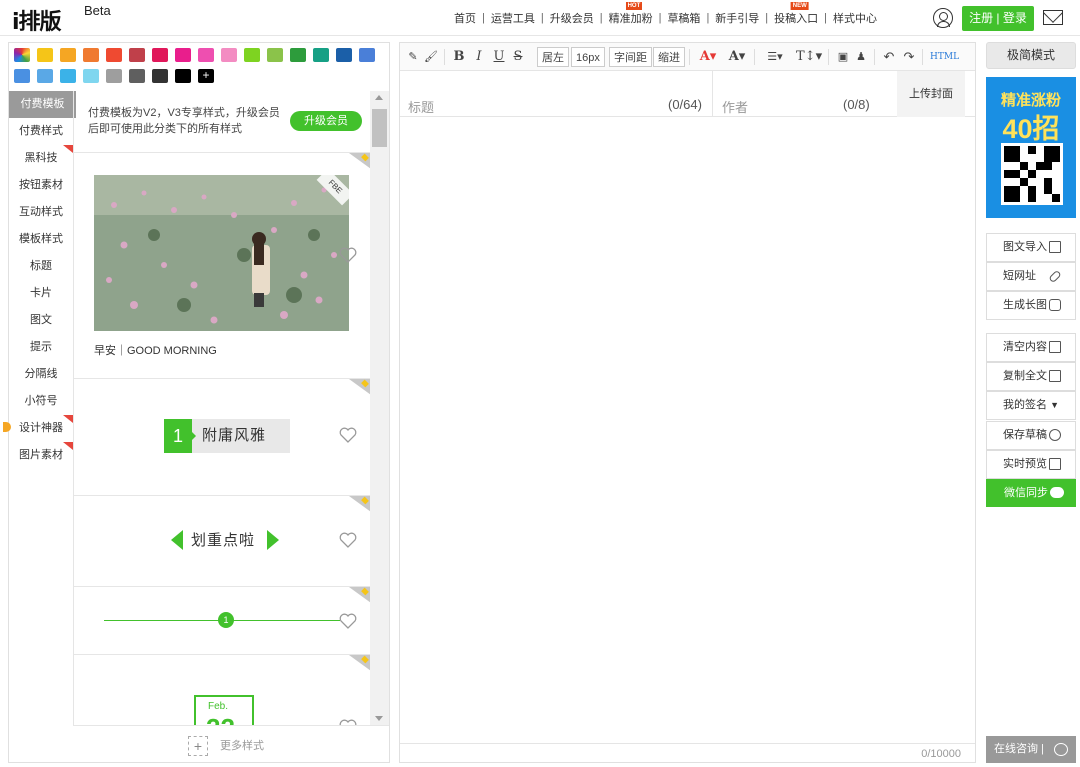  Describe the element at coordinates (1031, 405) in the screenshot. I see `signature-dropdown: 我的签名 ▼` at that location.